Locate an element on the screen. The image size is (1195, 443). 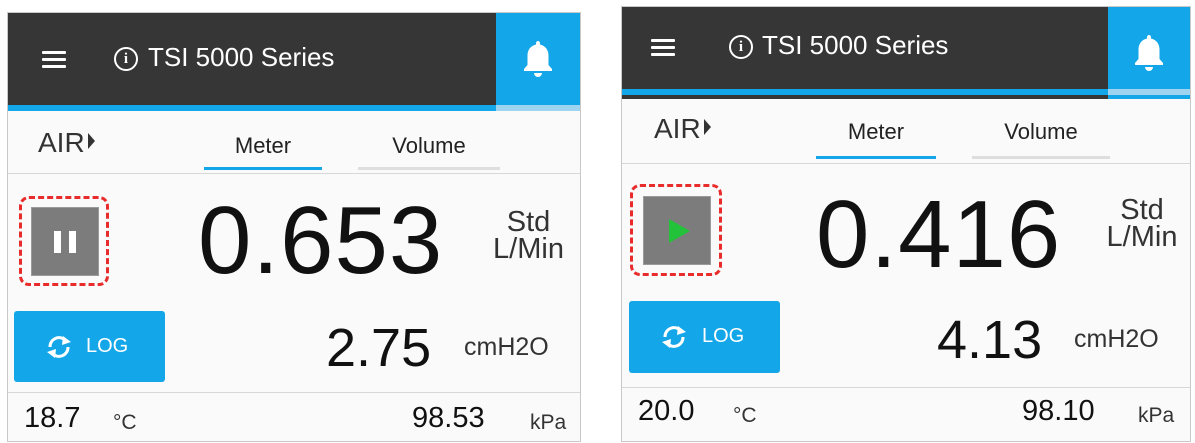
pause-button is located at coordinates (64, 241).